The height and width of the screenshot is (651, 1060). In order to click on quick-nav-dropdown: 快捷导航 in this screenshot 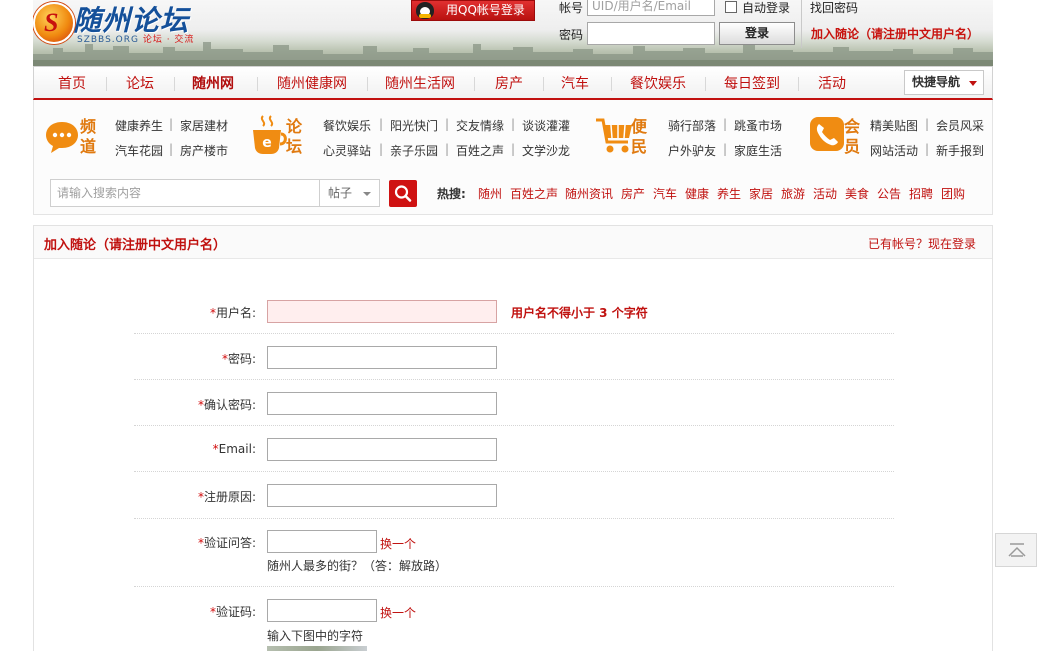, I will do `click(944, 82)`.